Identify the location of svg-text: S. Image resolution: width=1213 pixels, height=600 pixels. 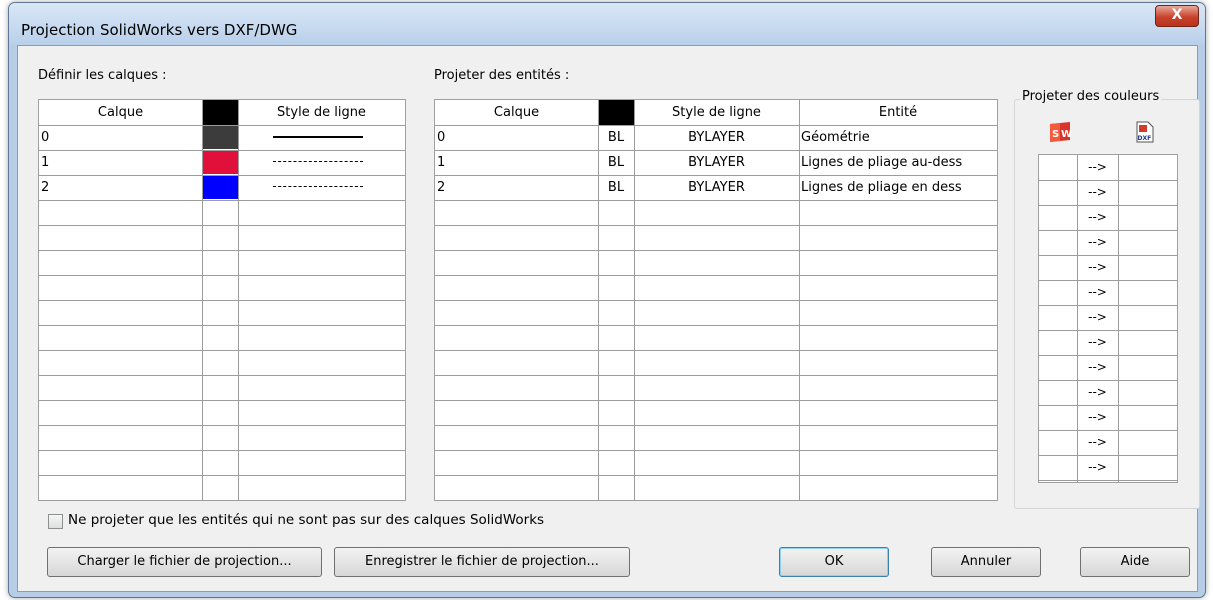
(1055, 134).